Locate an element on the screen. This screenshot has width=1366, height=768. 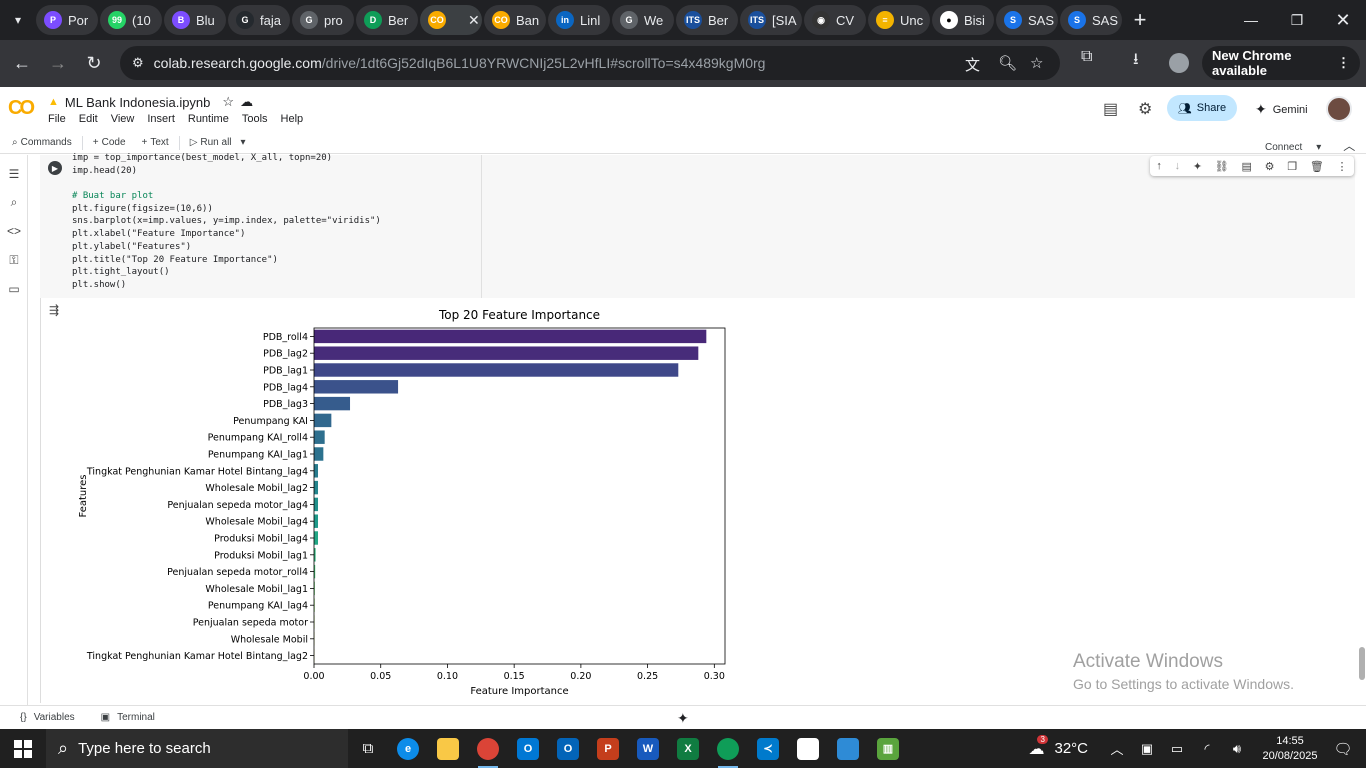
outlook-classic-icon: O is located at coordinates (568, 748).